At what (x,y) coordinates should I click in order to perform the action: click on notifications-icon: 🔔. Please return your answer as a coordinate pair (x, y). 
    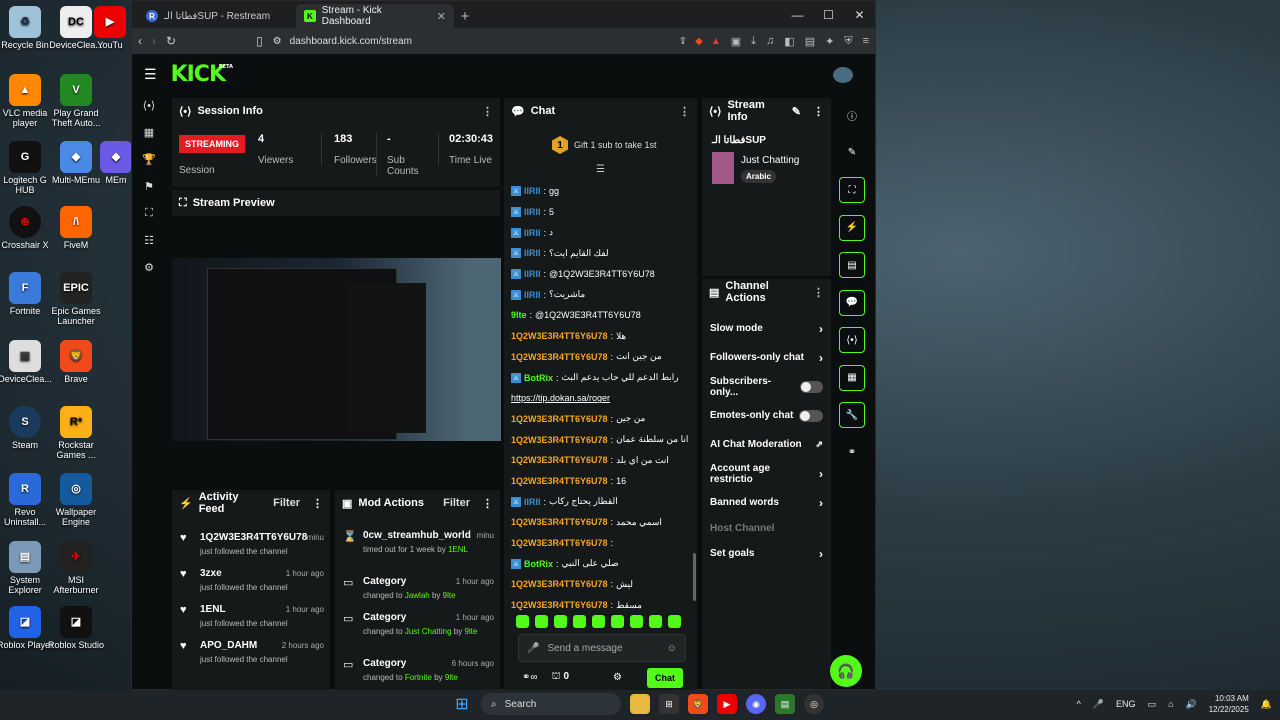
    Looking at the image, I should click on (1266, 704).